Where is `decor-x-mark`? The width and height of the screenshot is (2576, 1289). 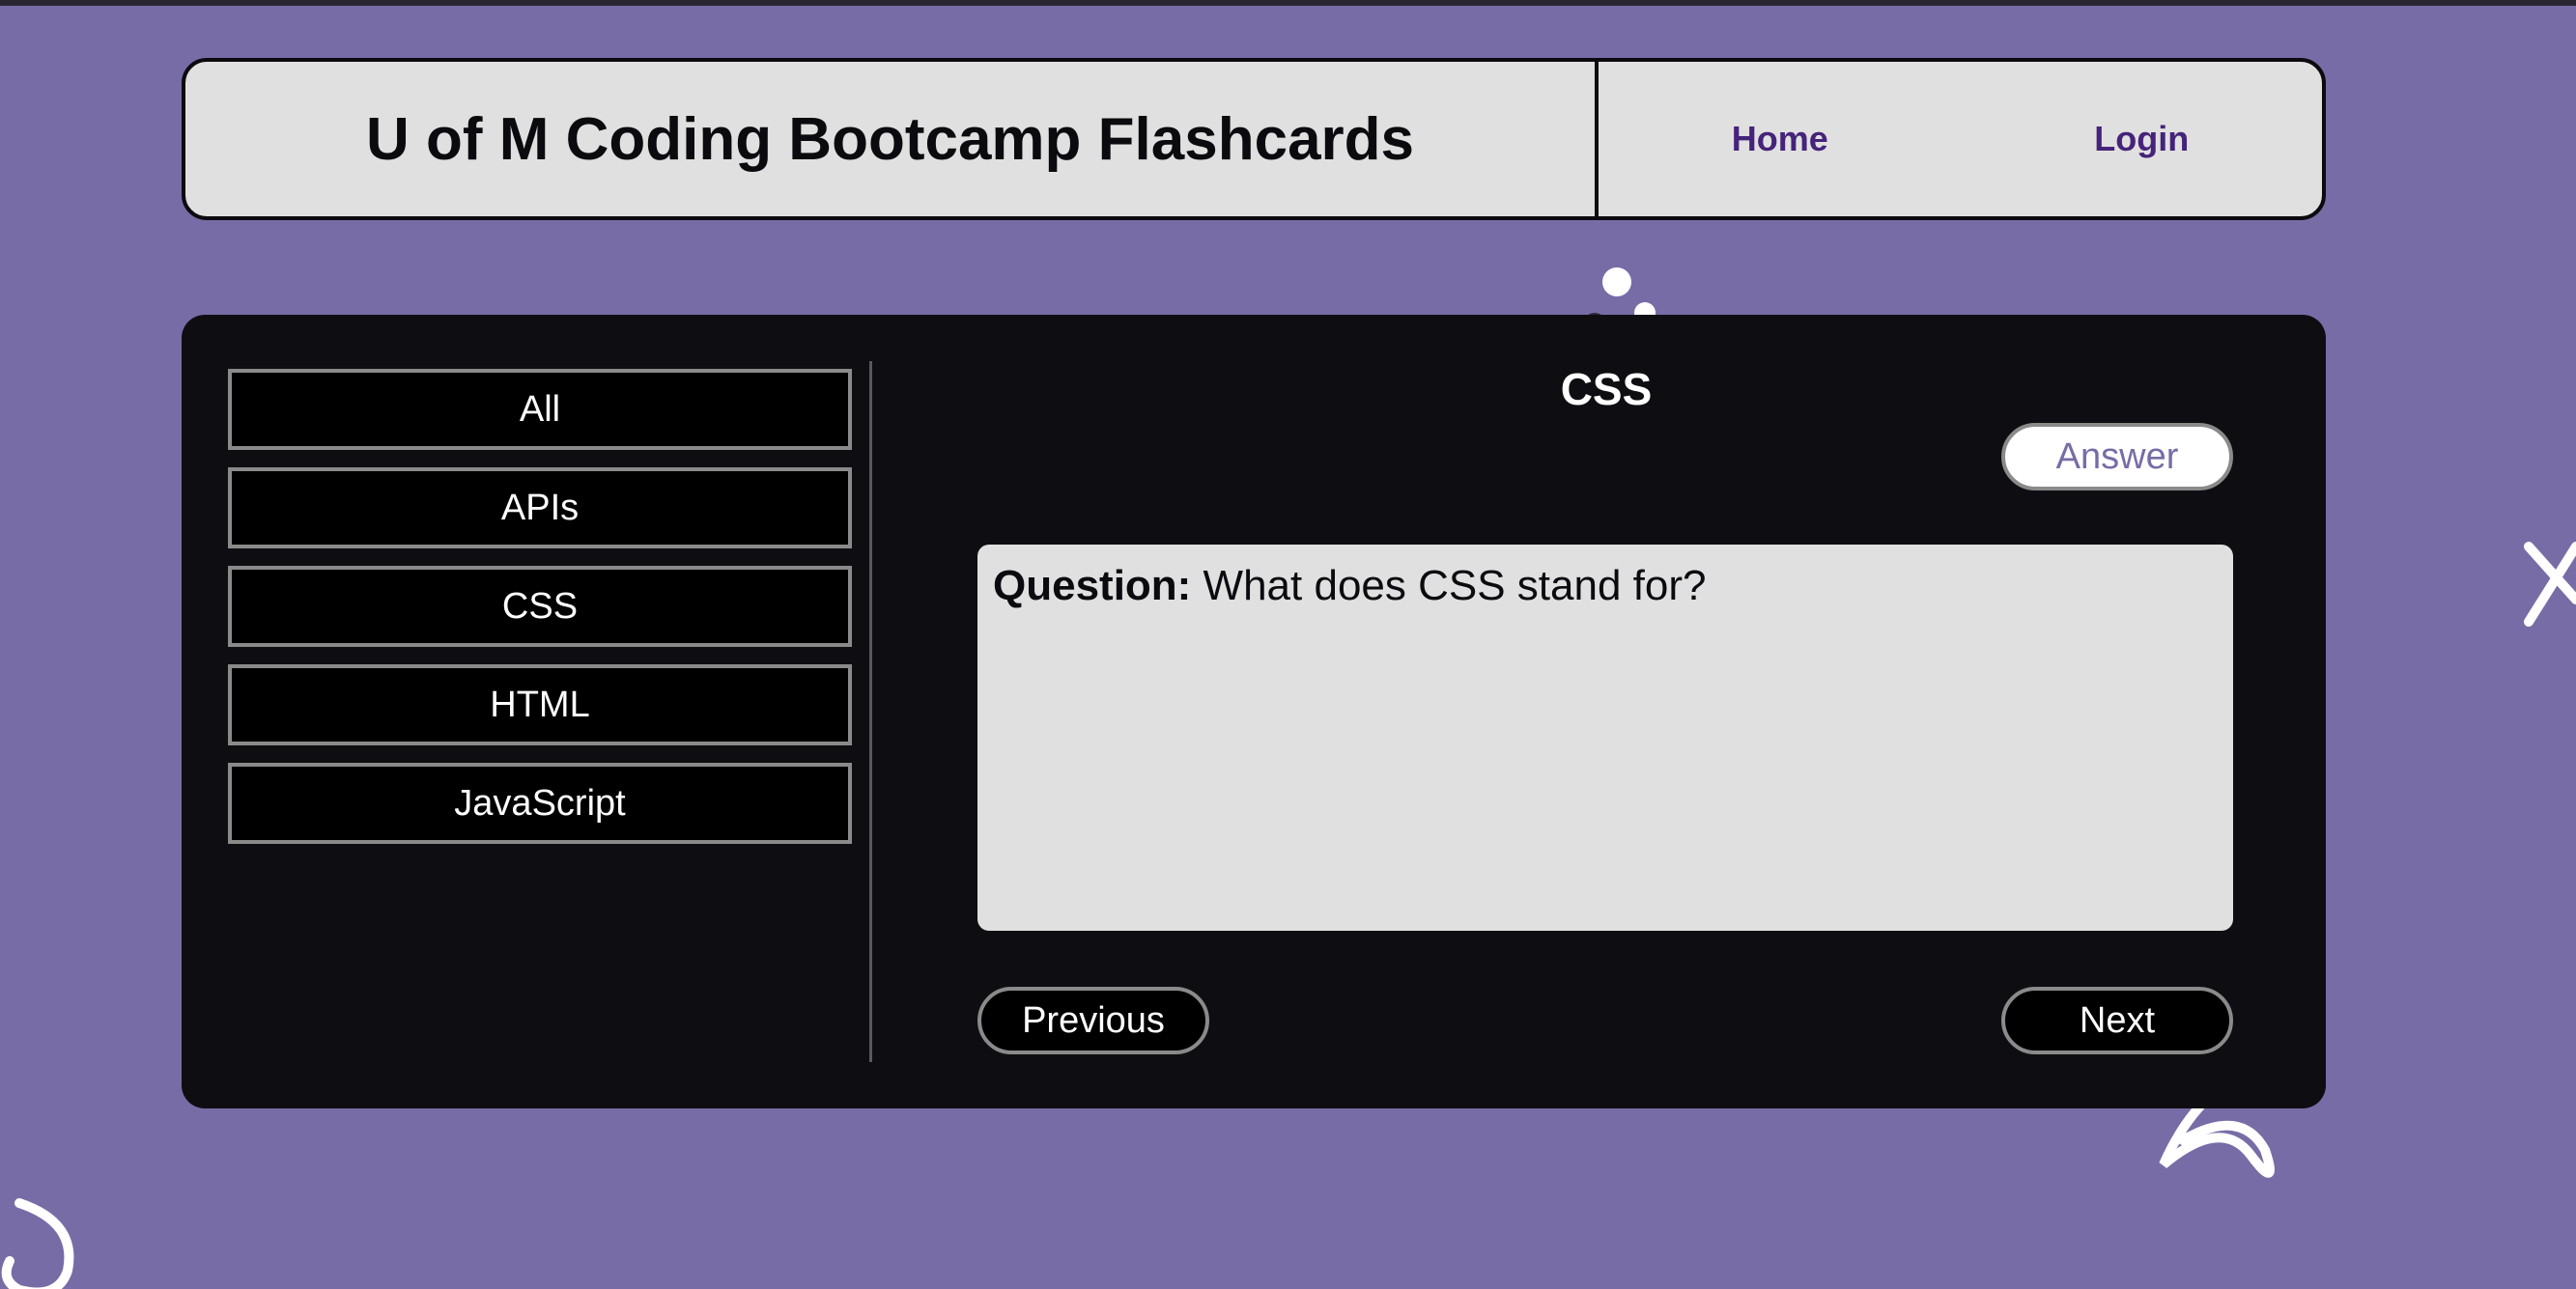
decor-x-mark is located at coordinates (2550, 584).